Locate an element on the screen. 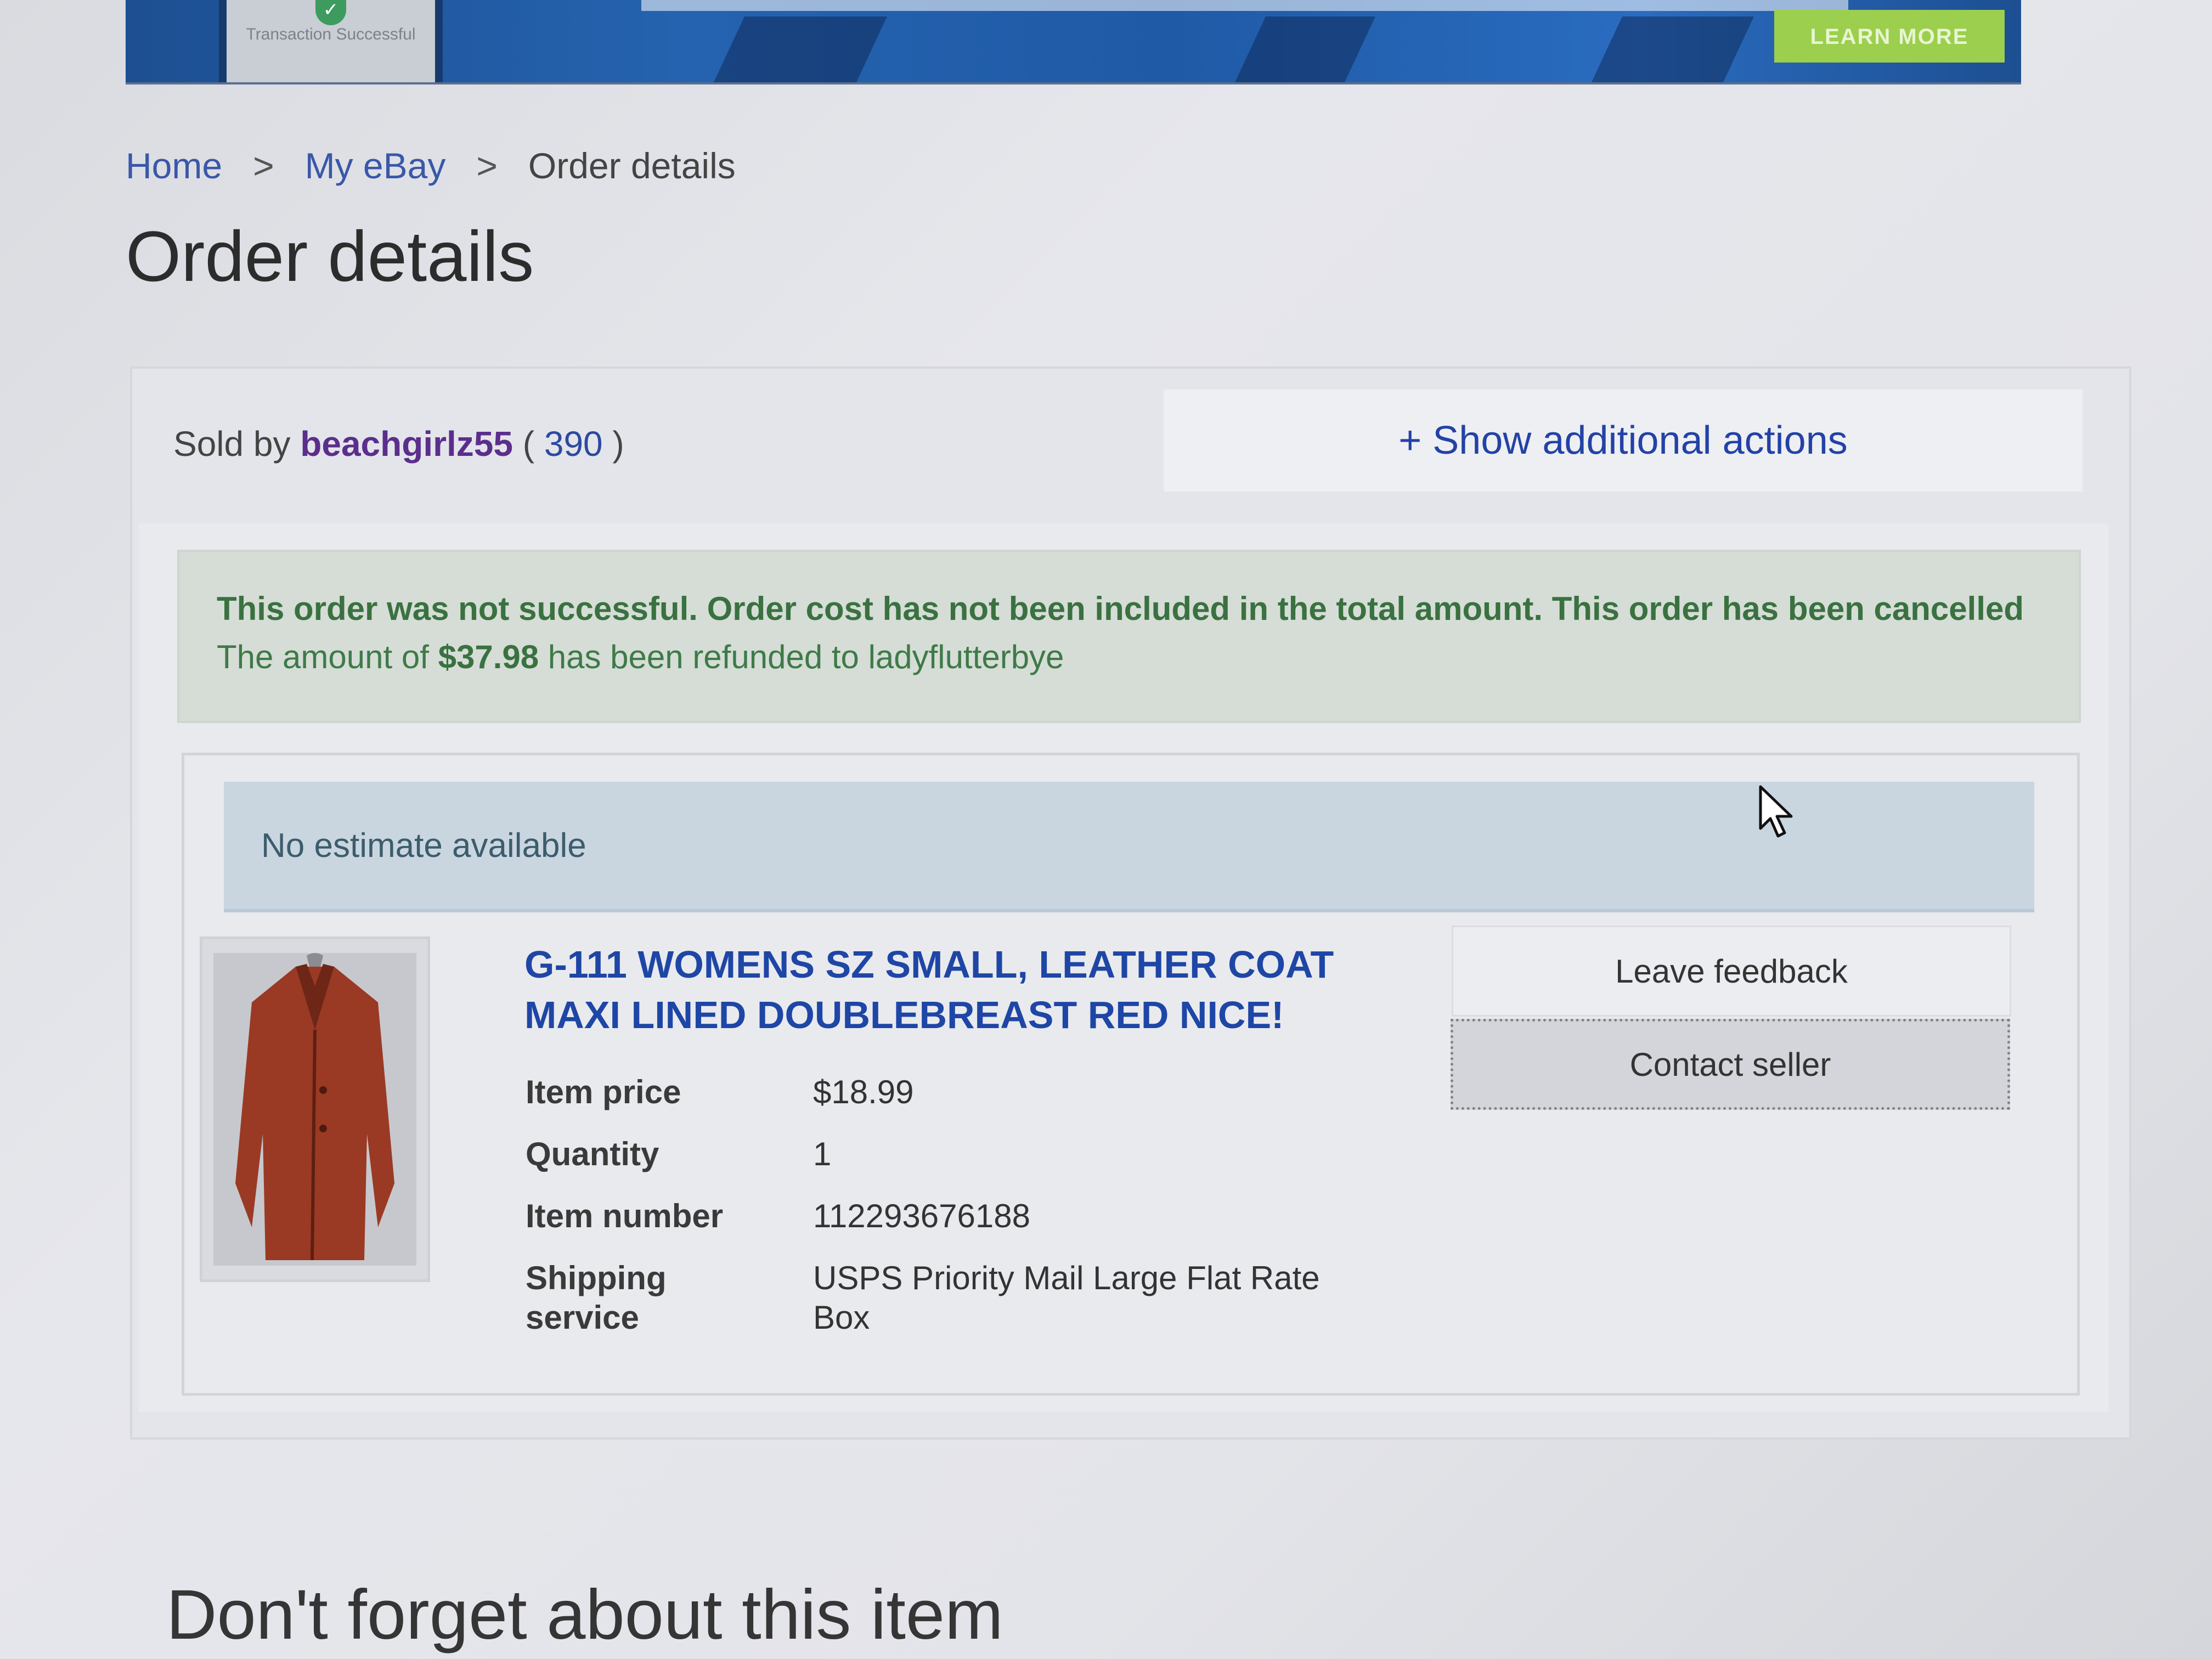  seller-link: beachgirlz55 is located at coordinates (406, 444).